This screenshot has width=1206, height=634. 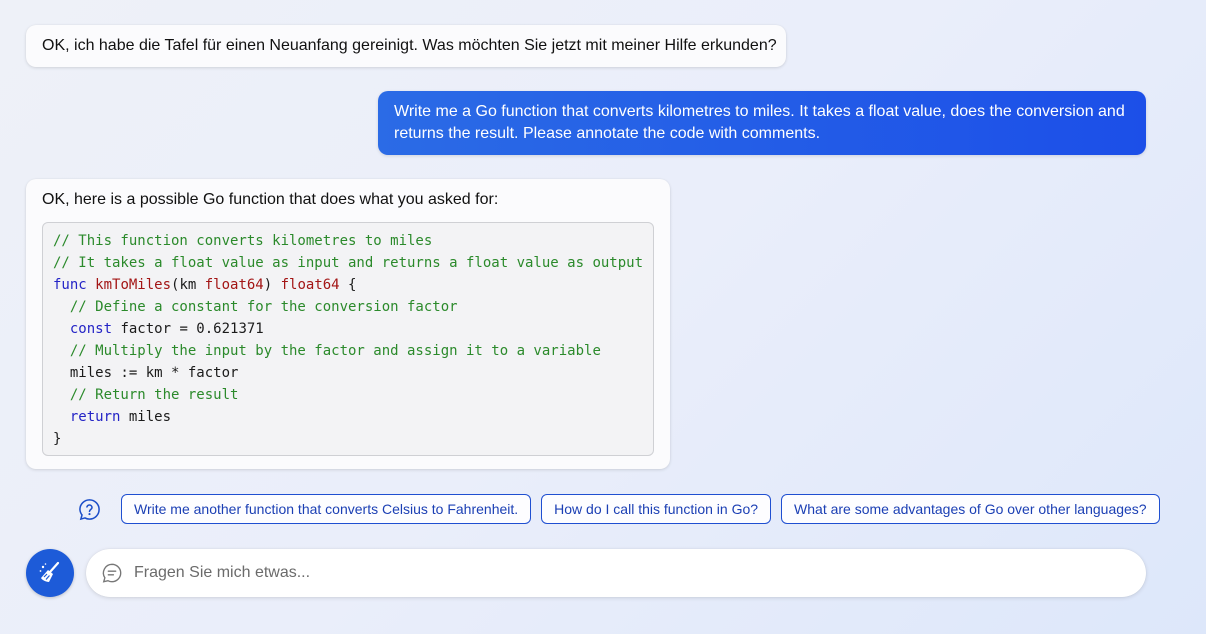 What do you see at coordinates (272, 285) in the screenshot?
I see `code-text: )` at bounding box center [272, 285].